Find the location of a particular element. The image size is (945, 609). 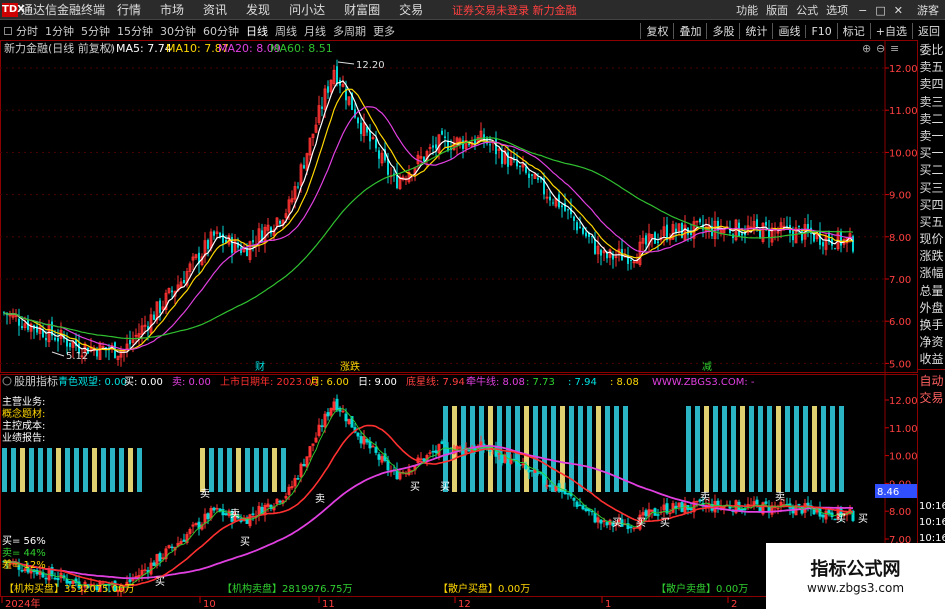

sidebar-item: 买五 is located at coordinates (931, 222).